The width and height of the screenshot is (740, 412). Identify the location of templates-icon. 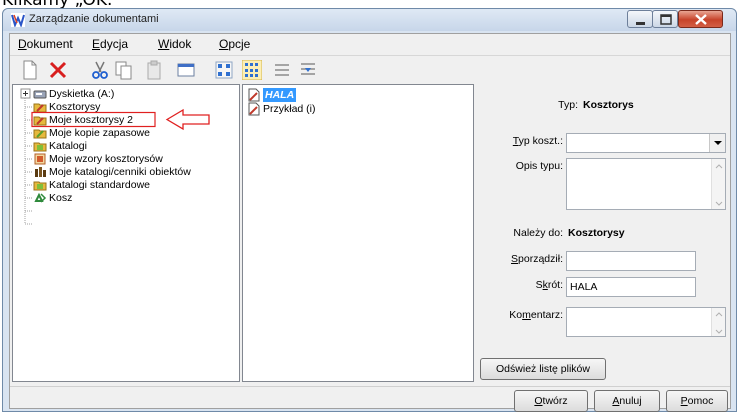
(40, 159).